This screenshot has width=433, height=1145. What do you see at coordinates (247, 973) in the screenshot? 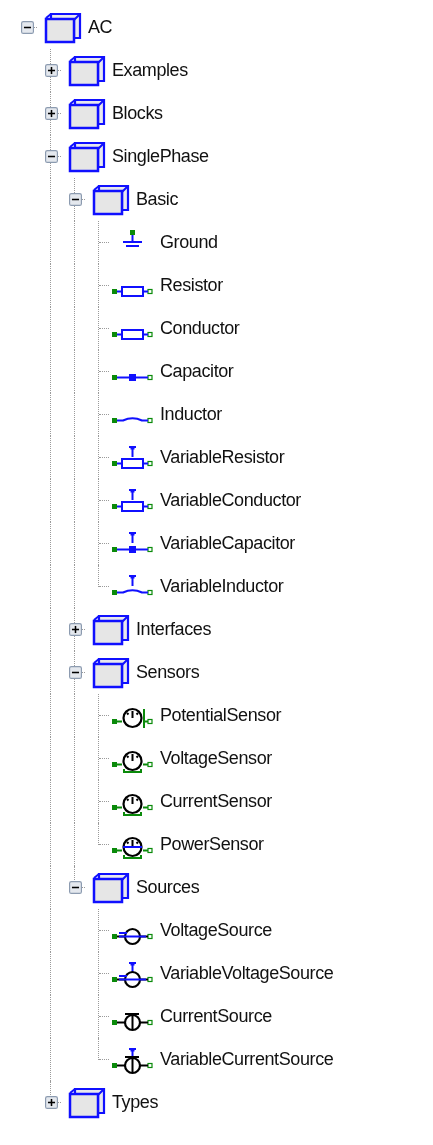
I see `tree-item-label: VariableVoltageSource` at bounding box center [247, 973].